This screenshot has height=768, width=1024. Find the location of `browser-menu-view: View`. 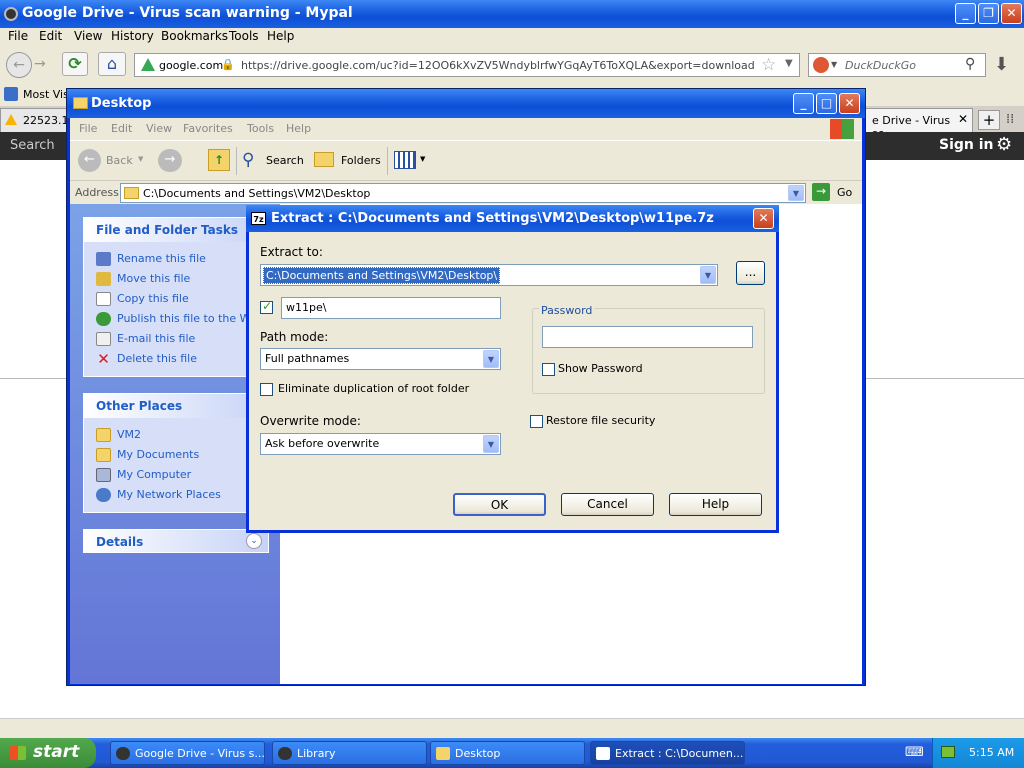

browser-menu-view: View is located at coordinates (88, 36).